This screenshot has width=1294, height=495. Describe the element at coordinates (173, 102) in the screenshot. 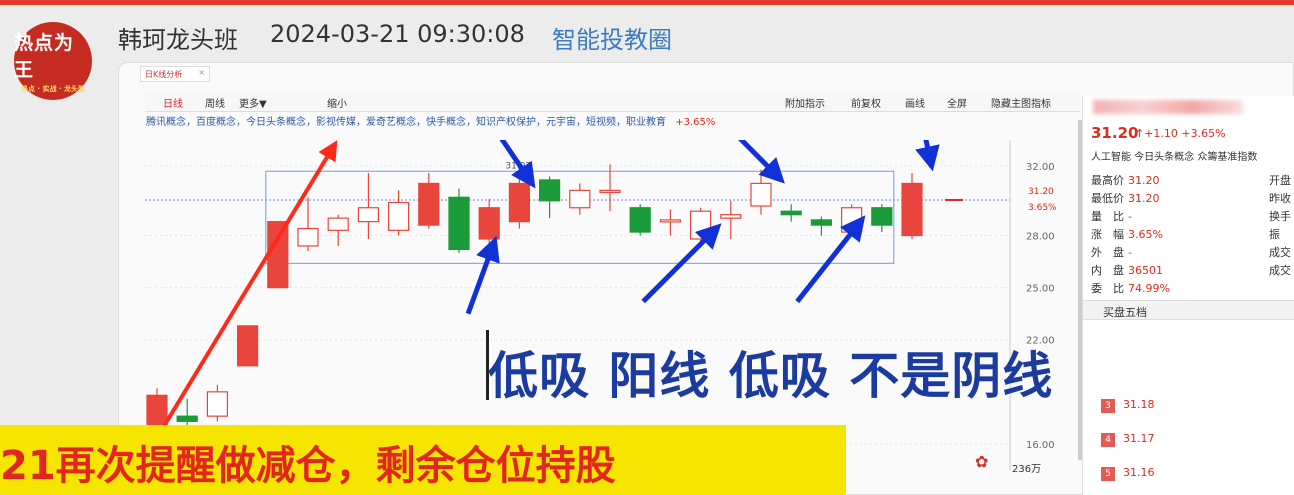

I see `tab-daily: 日线` at that location.